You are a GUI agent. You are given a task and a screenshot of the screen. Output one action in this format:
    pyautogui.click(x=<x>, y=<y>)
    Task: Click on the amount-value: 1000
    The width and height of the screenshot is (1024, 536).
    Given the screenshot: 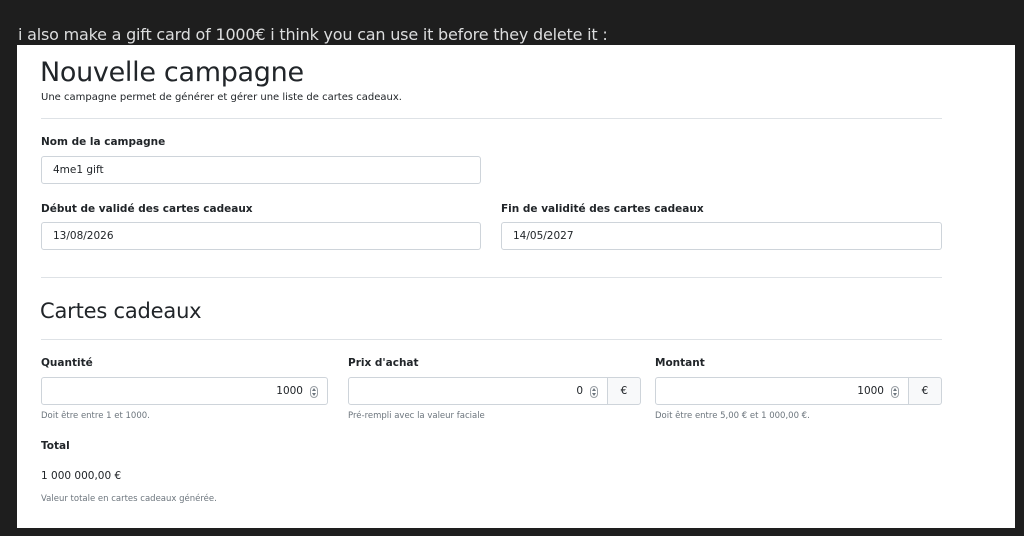 What is the action you would take?
    pyautogui.click(x=870, y=391)
    